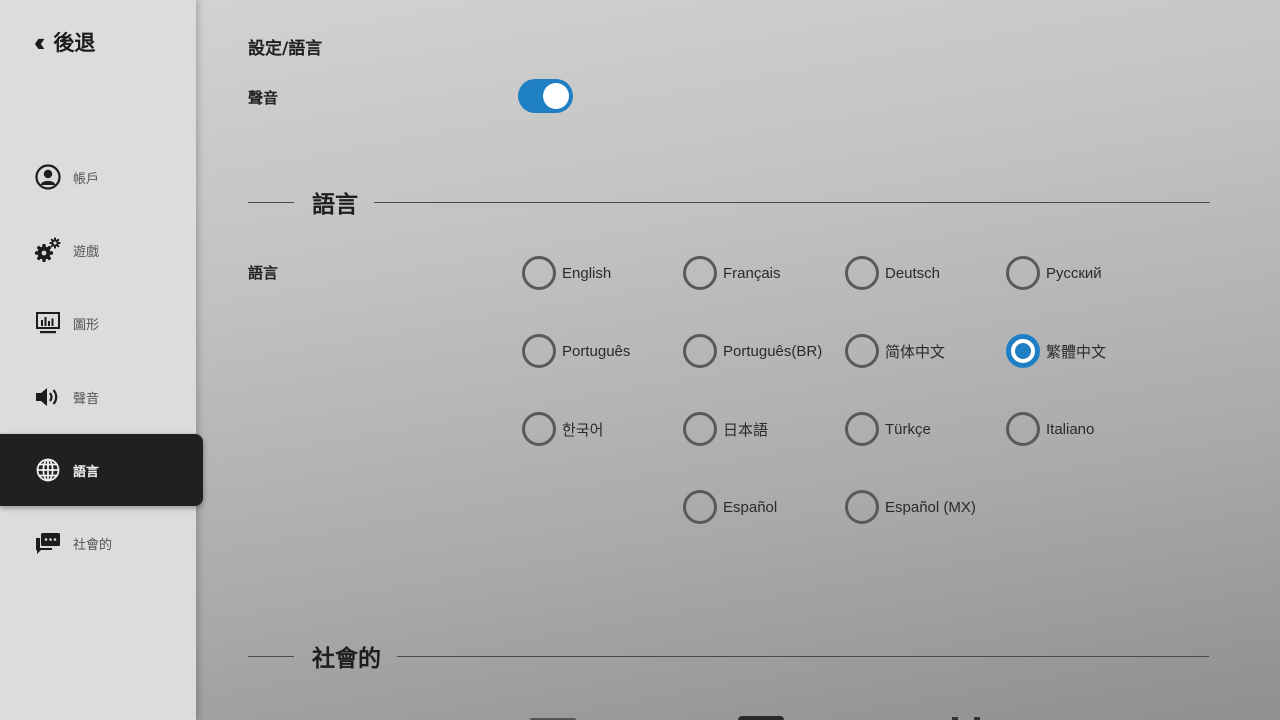  What do you see at coordinates (48, 323) in the screenshot?
I see `graphics-monitor-icon` at bounding box center [48, 323].